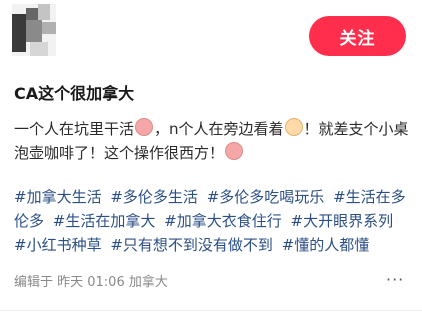 This screenshot has width=422, height=317. I want to click on post-body-text: ，n个人在旁边看着, so click(219, 129).